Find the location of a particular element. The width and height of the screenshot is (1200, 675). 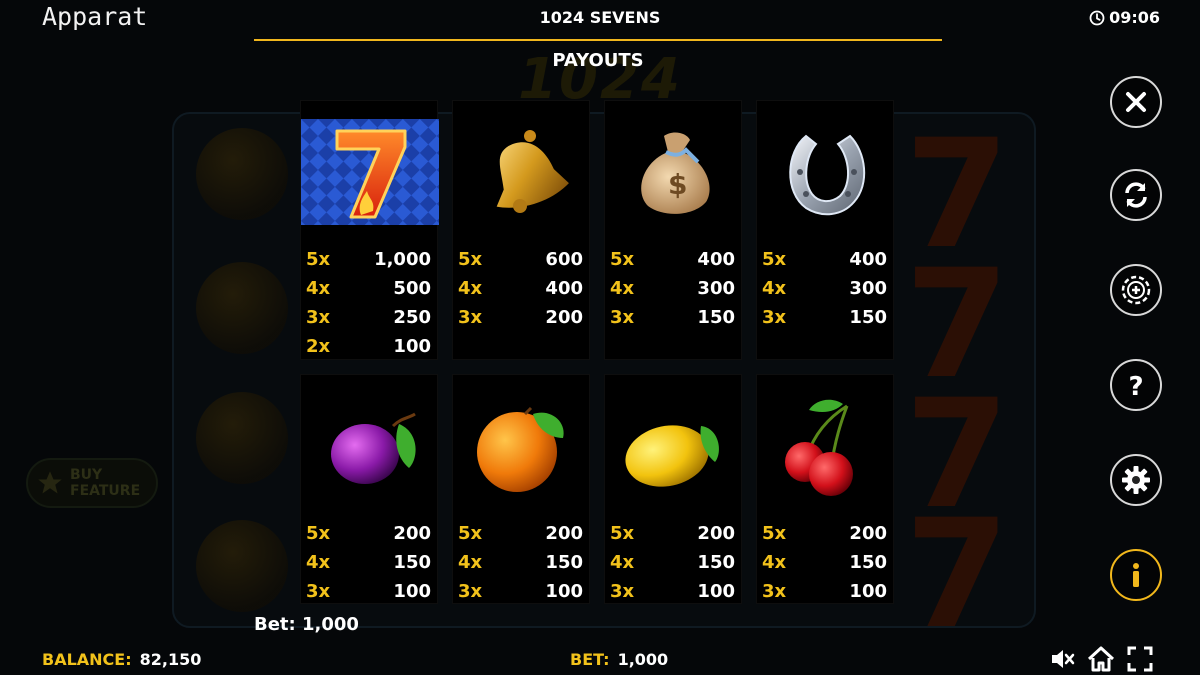

info-button is located at coordinates (1136, 575).